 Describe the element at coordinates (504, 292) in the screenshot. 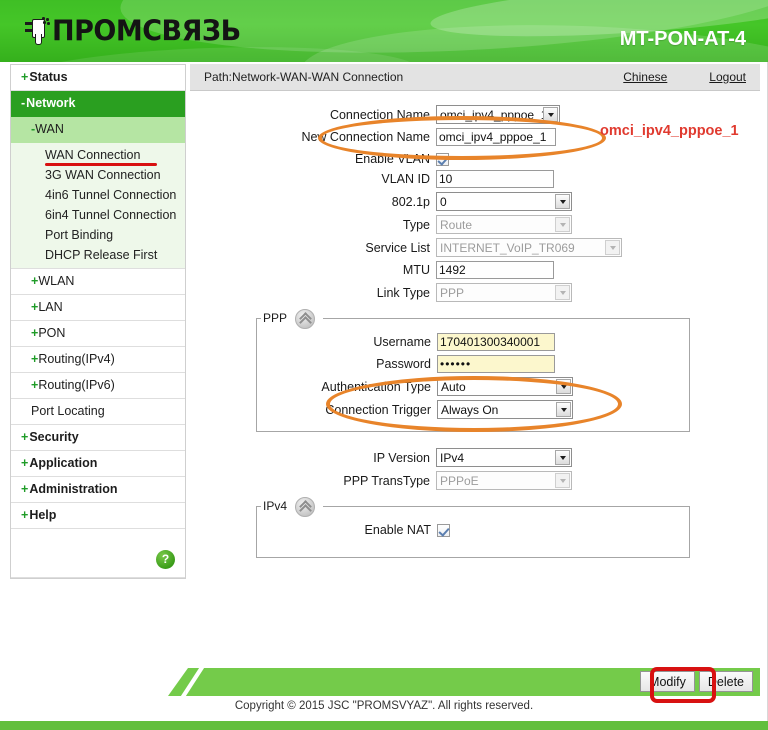

I see `link-type-select: PPP` at that location.